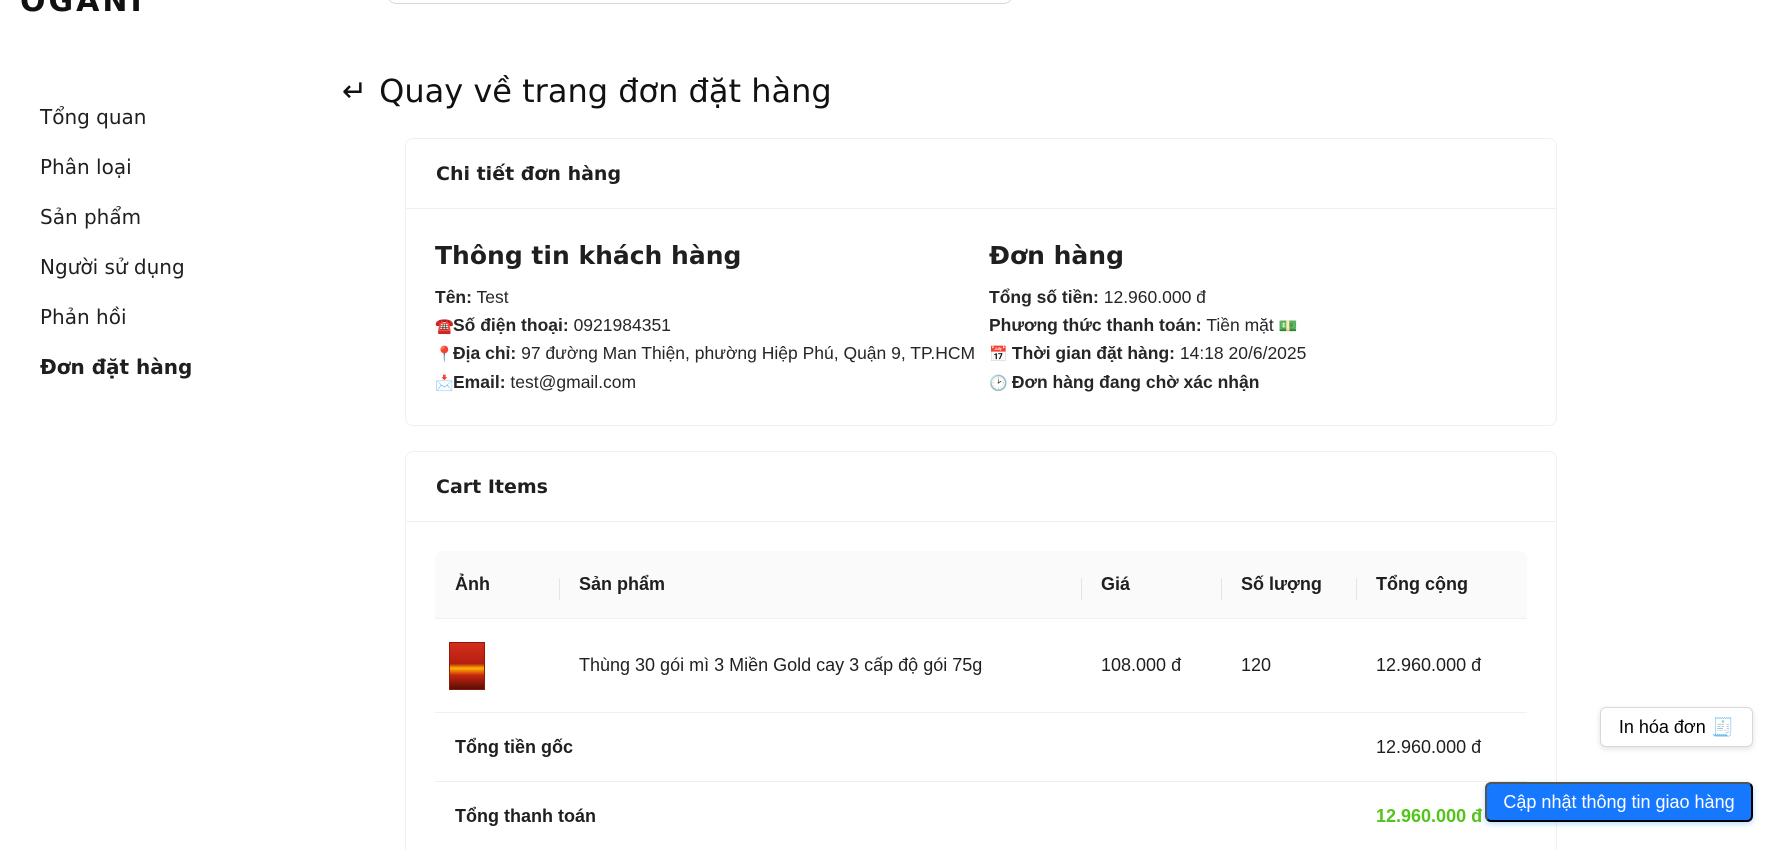 Image resolution: width=1774 pixels, height=850 pixels. I want to click on customer-phone: ☎️Số điện thoại: 0921984351, so click(705, 326).